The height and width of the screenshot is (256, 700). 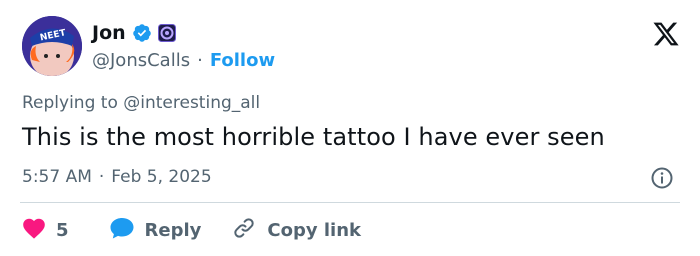 What do you see at coordinates (244, 230) in the screenshot?
I see `link-icon` at bounding box center [244, 230].